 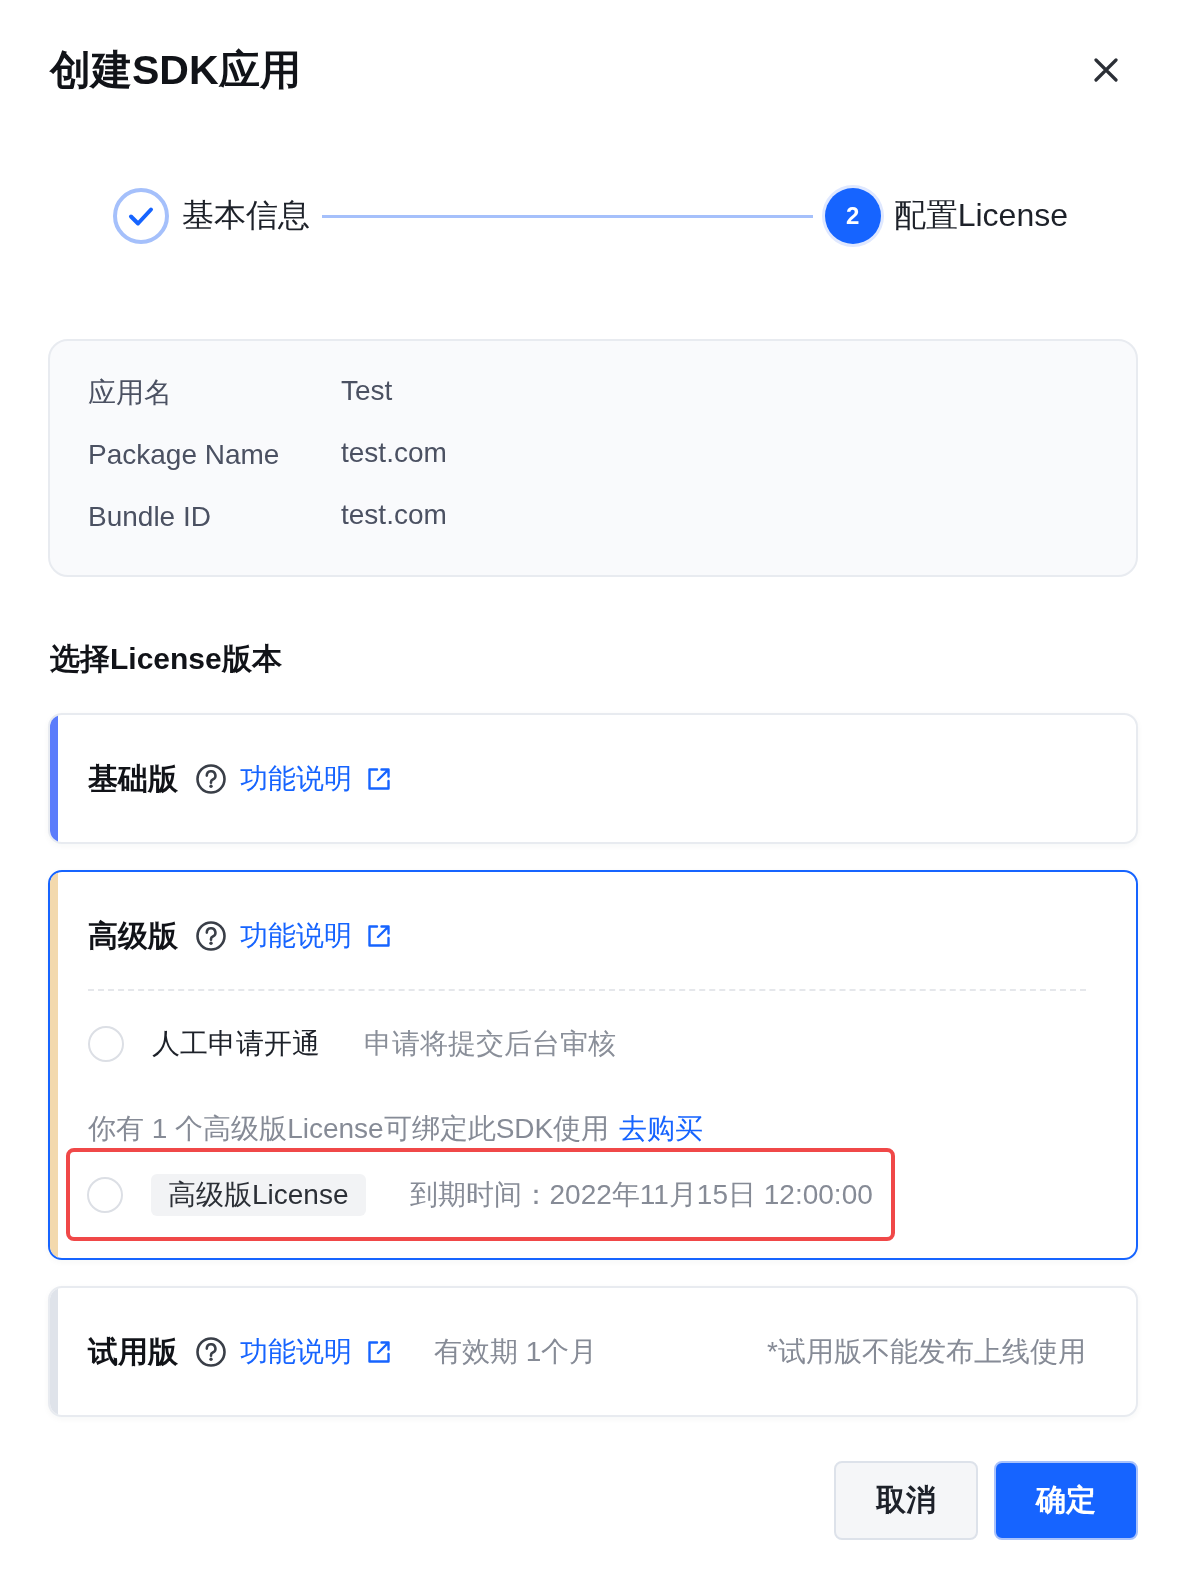 I want to click on option-description: 申请将提交后台审核, so click(x=490, y=1044).